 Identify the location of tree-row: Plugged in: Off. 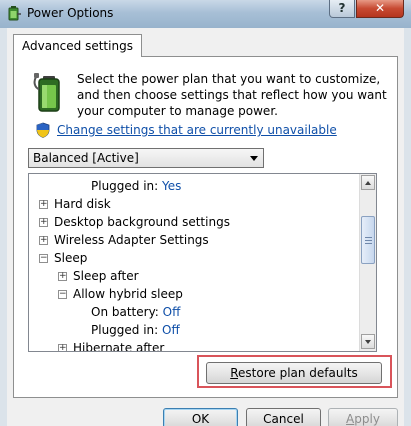
(135, 330).